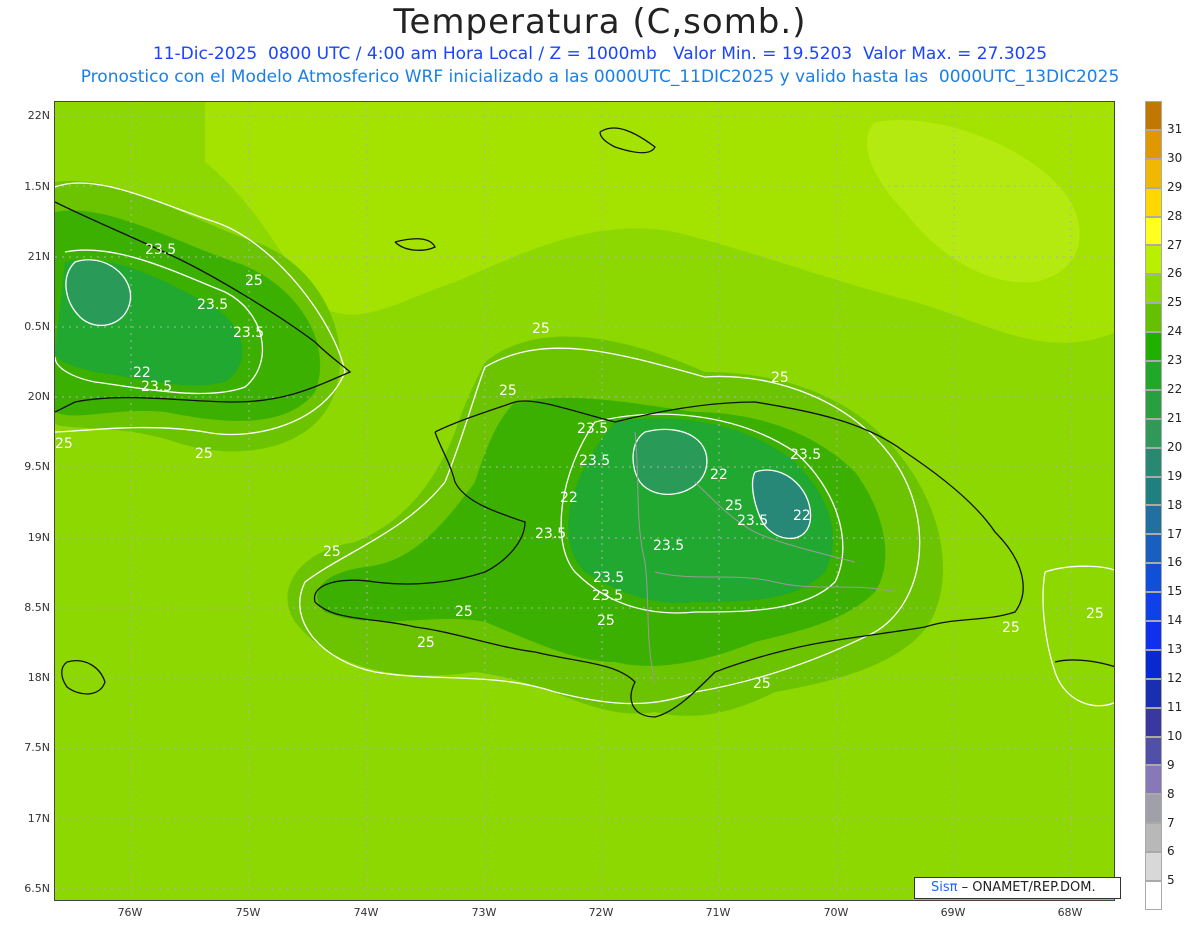 This screenshot has height=927, width=1200. I want to click on credit-box: Sisπ – ONAMET/REP.DOM., so click(1017, 888).